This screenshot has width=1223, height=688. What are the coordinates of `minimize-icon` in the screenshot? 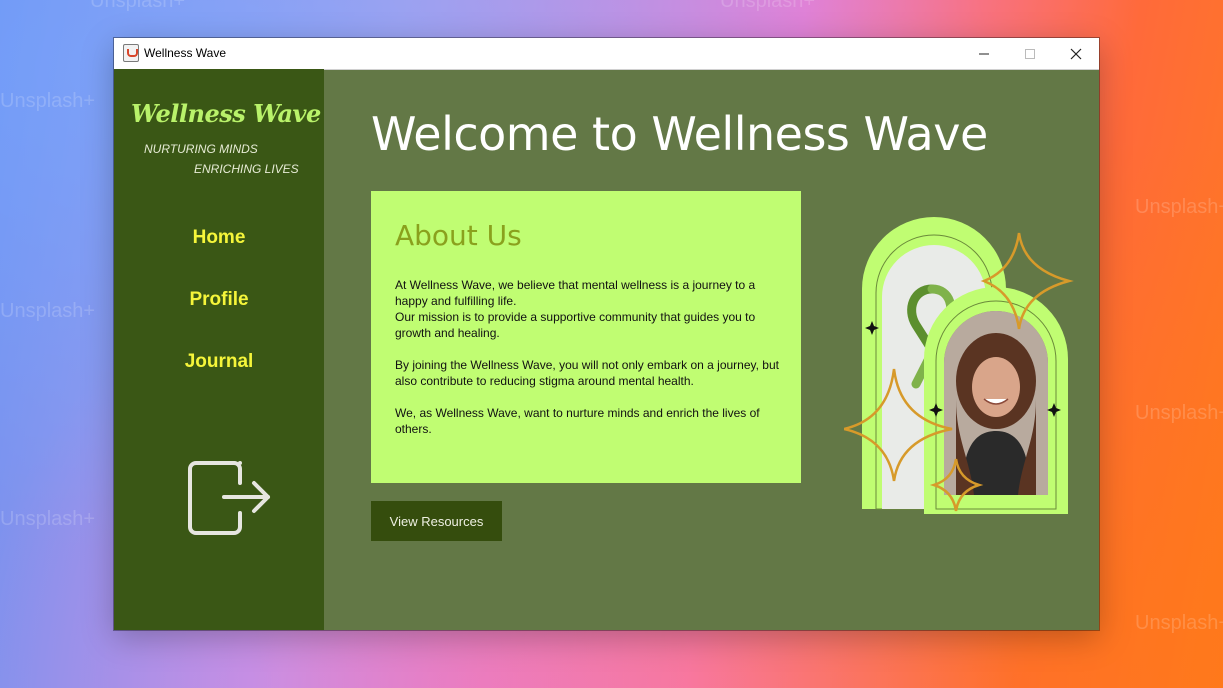 It's located at (984, 53).